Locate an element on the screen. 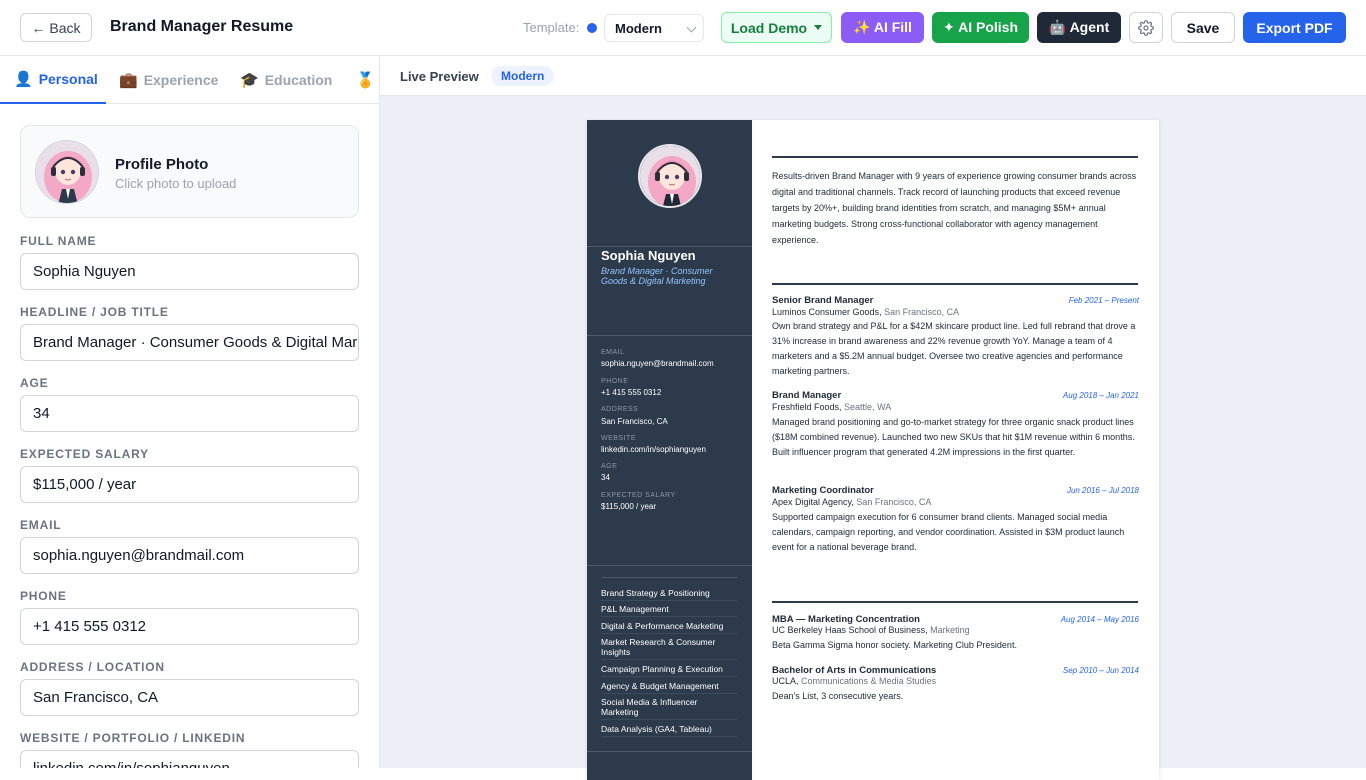 The image size is (1366, 780). resume-avatar-illustration is located at coordinates (670, 176).